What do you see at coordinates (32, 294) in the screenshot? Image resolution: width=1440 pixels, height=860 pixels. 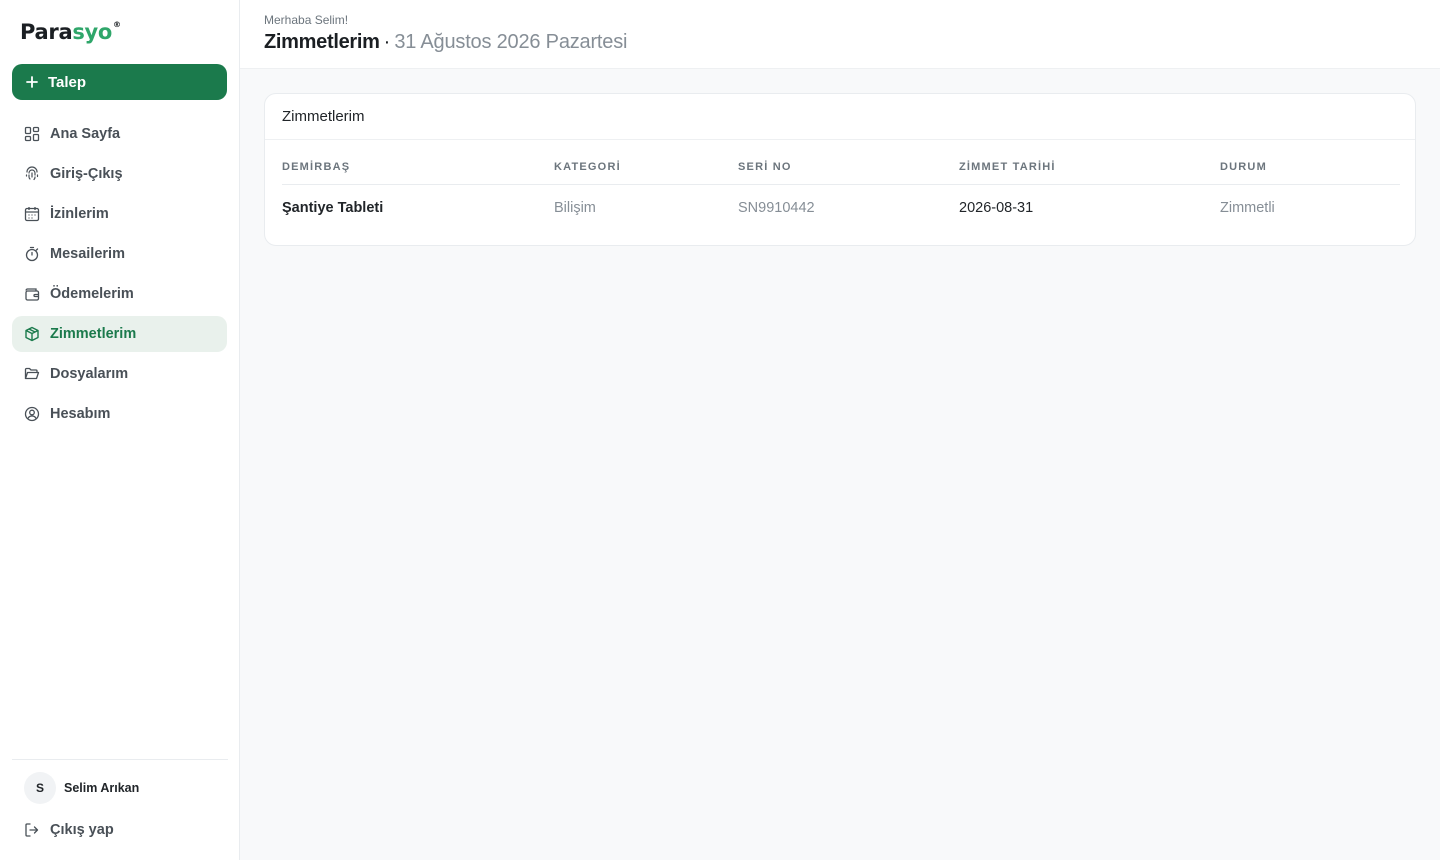 I see `wallet-icon` at bounding box center [32, 294].